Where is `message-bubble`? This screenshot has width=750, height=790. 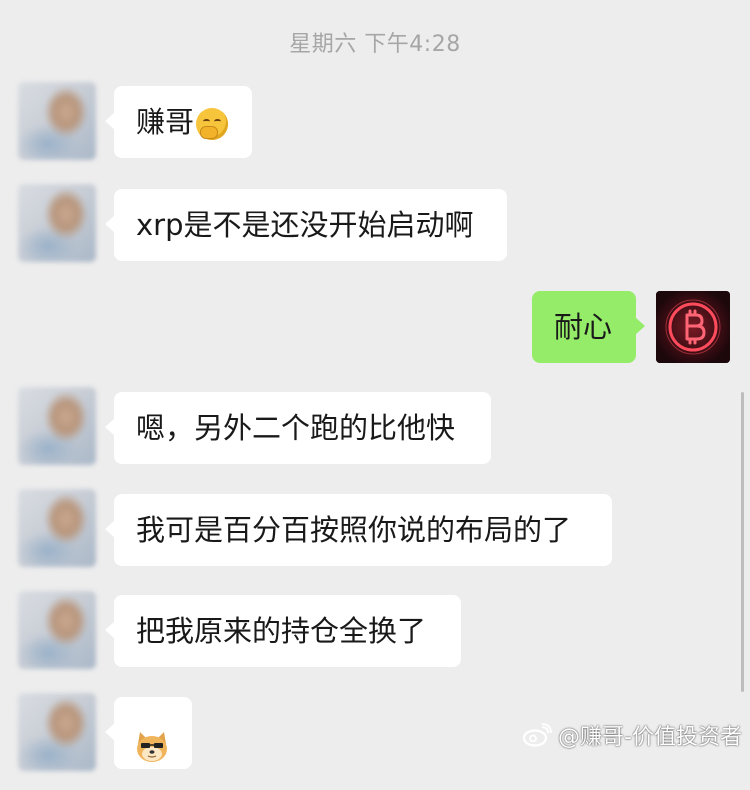
message-bubble is located at coordinates (148, 733).